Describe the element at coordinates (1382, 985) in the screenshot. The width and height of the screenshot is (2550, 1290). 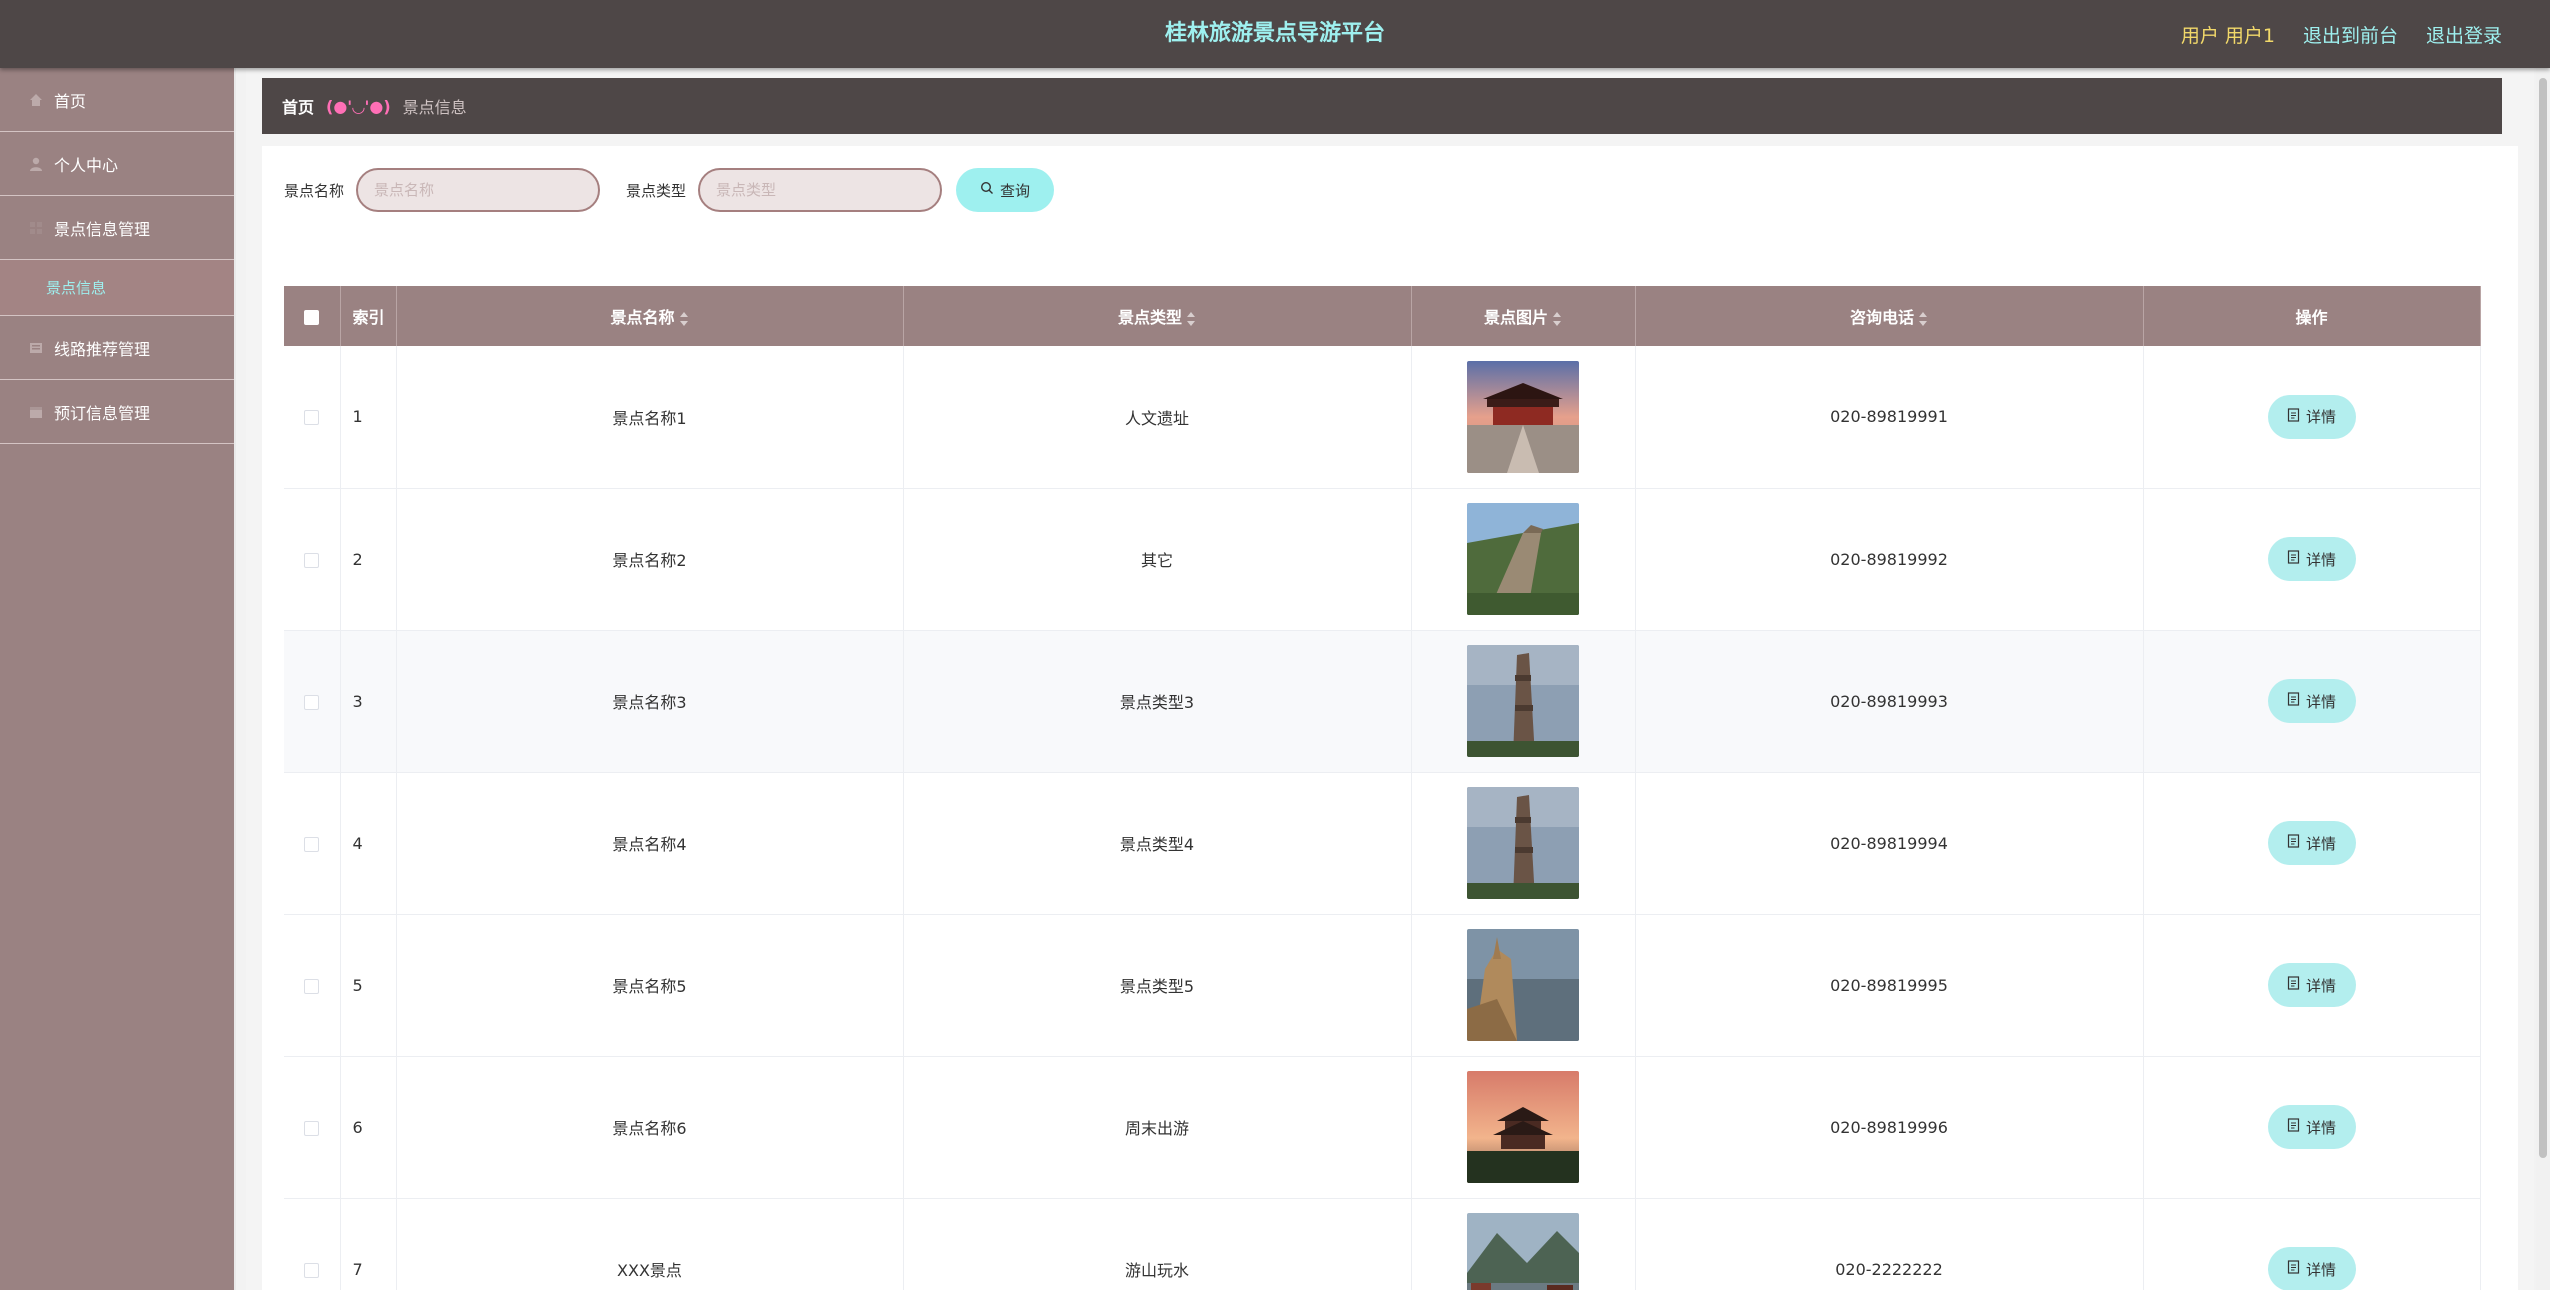
I see `table-row: 5 景点名称5 景点类型5 020-89819995 详情` at that location.